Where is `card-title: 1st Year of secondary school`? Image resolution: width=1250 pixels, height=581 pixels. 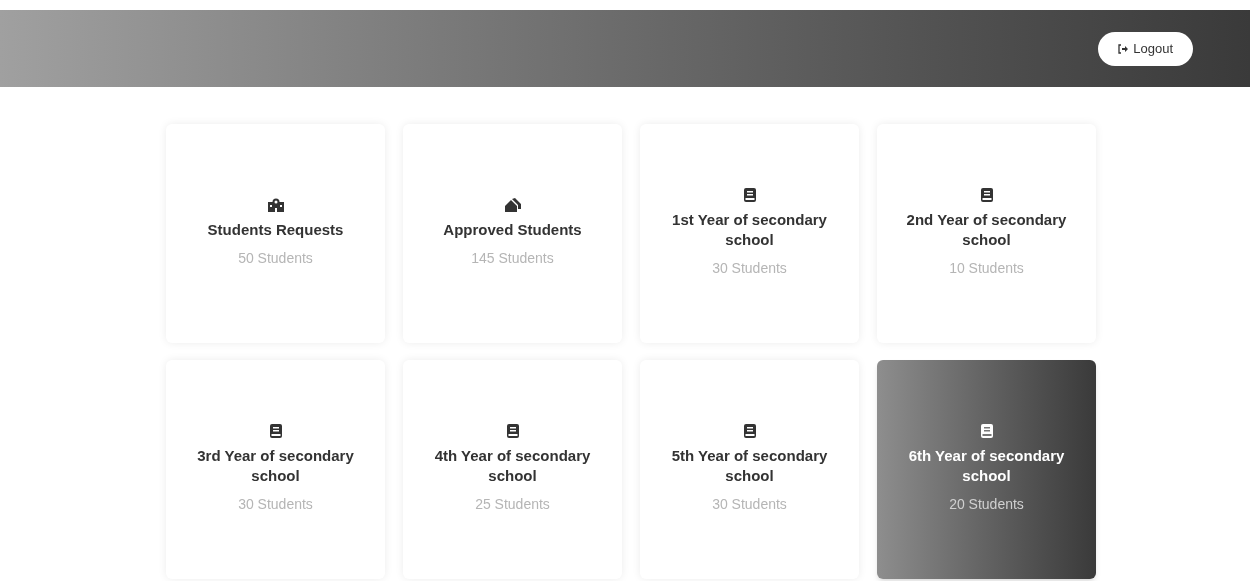
card-title: 1st Year of secondary school is located at coordinates (749, 230).